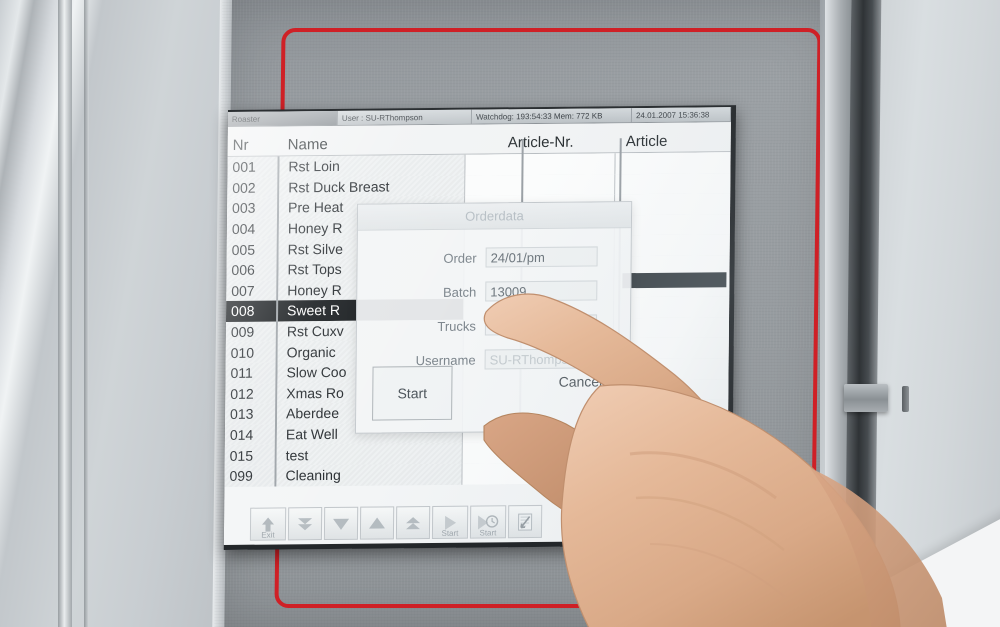 This screenshot has width=1000, height=627. What do you see at coordinates (268, 535) in the screenshot?
I see `toolbar-button-label: Exit` at bounding box center [268, 535].